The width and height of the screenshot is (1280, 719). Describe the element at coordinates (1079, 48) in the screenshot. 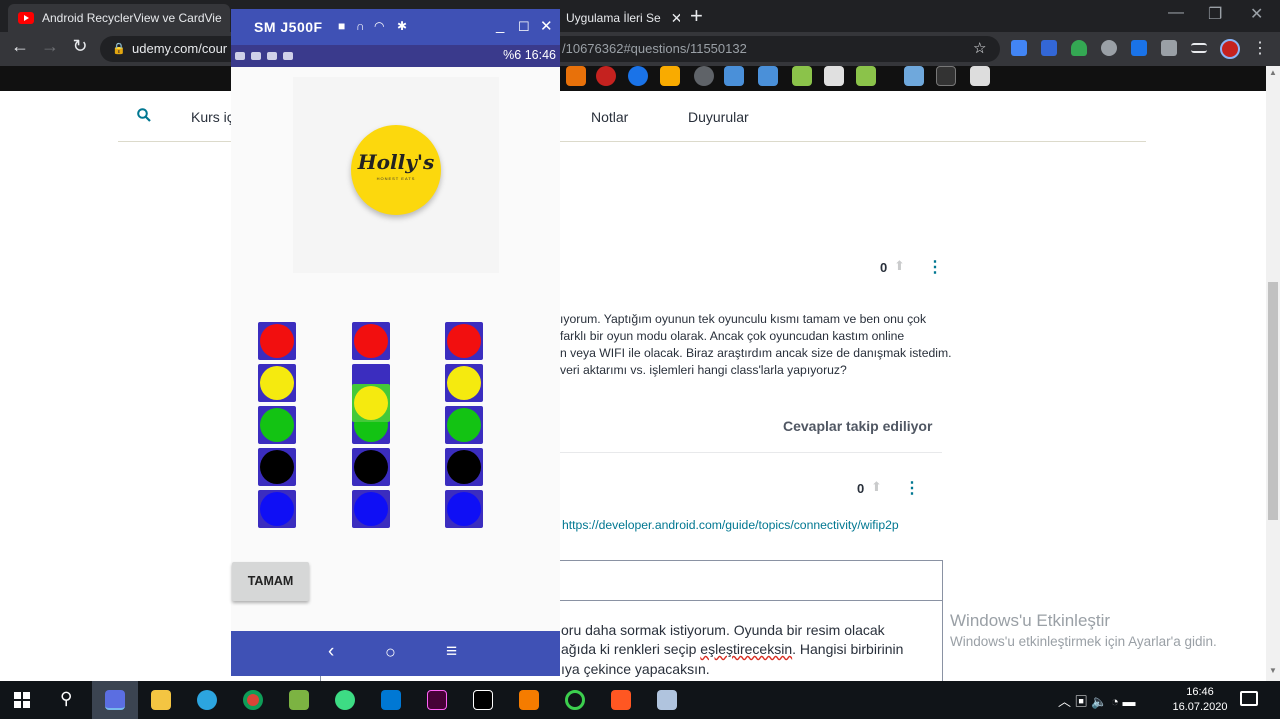

I see `shield-extension-icon` at that location.